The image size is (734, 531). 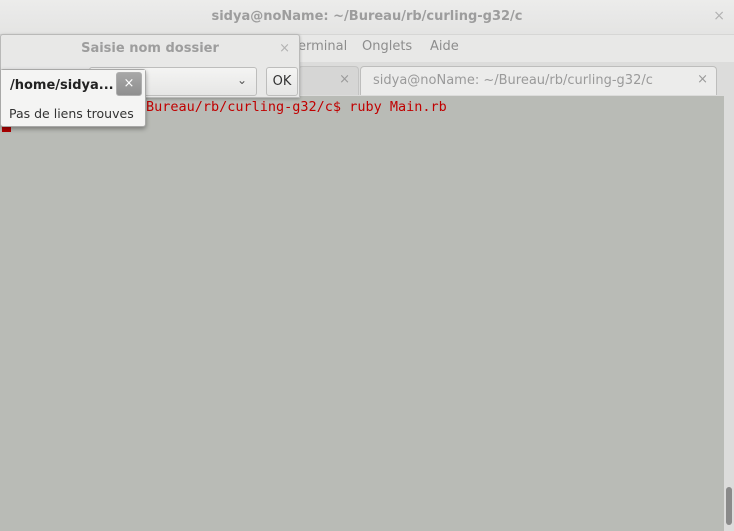 I want to click on popover-header: /home/sidya... ×, so click(x=73, y=85).